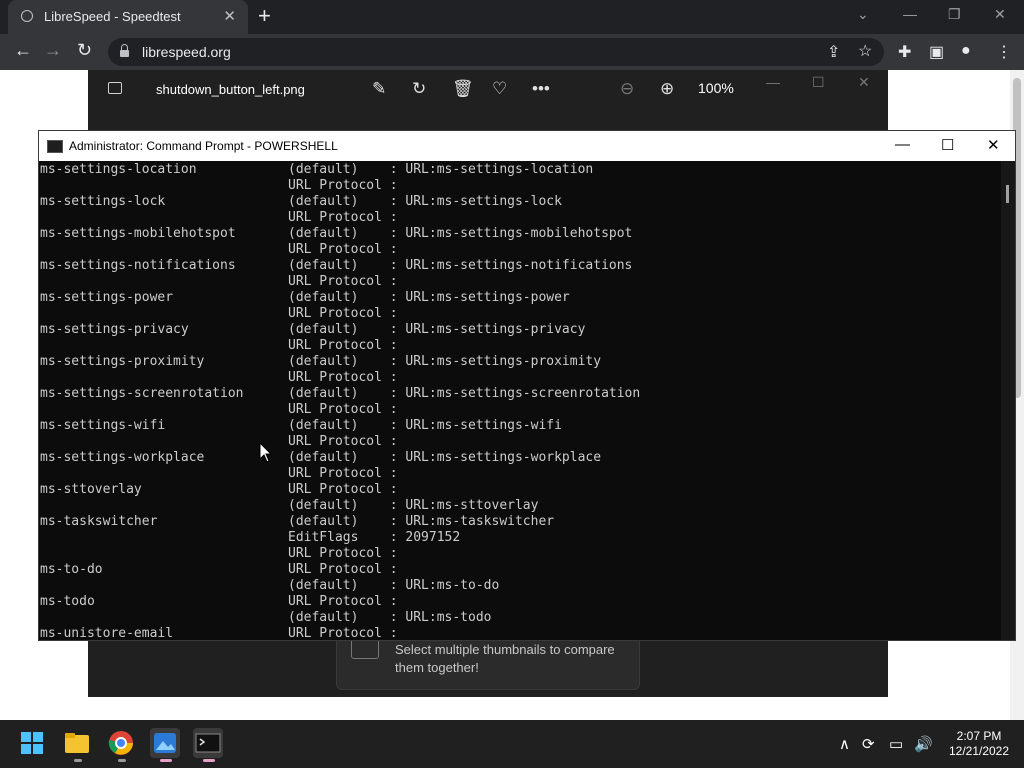 This screenshot has height=768, width=1024. Describe the element at coordinates (142, 393) in the screenshot. I see `console-line-key: ms-settings-screenrotation` at that location.